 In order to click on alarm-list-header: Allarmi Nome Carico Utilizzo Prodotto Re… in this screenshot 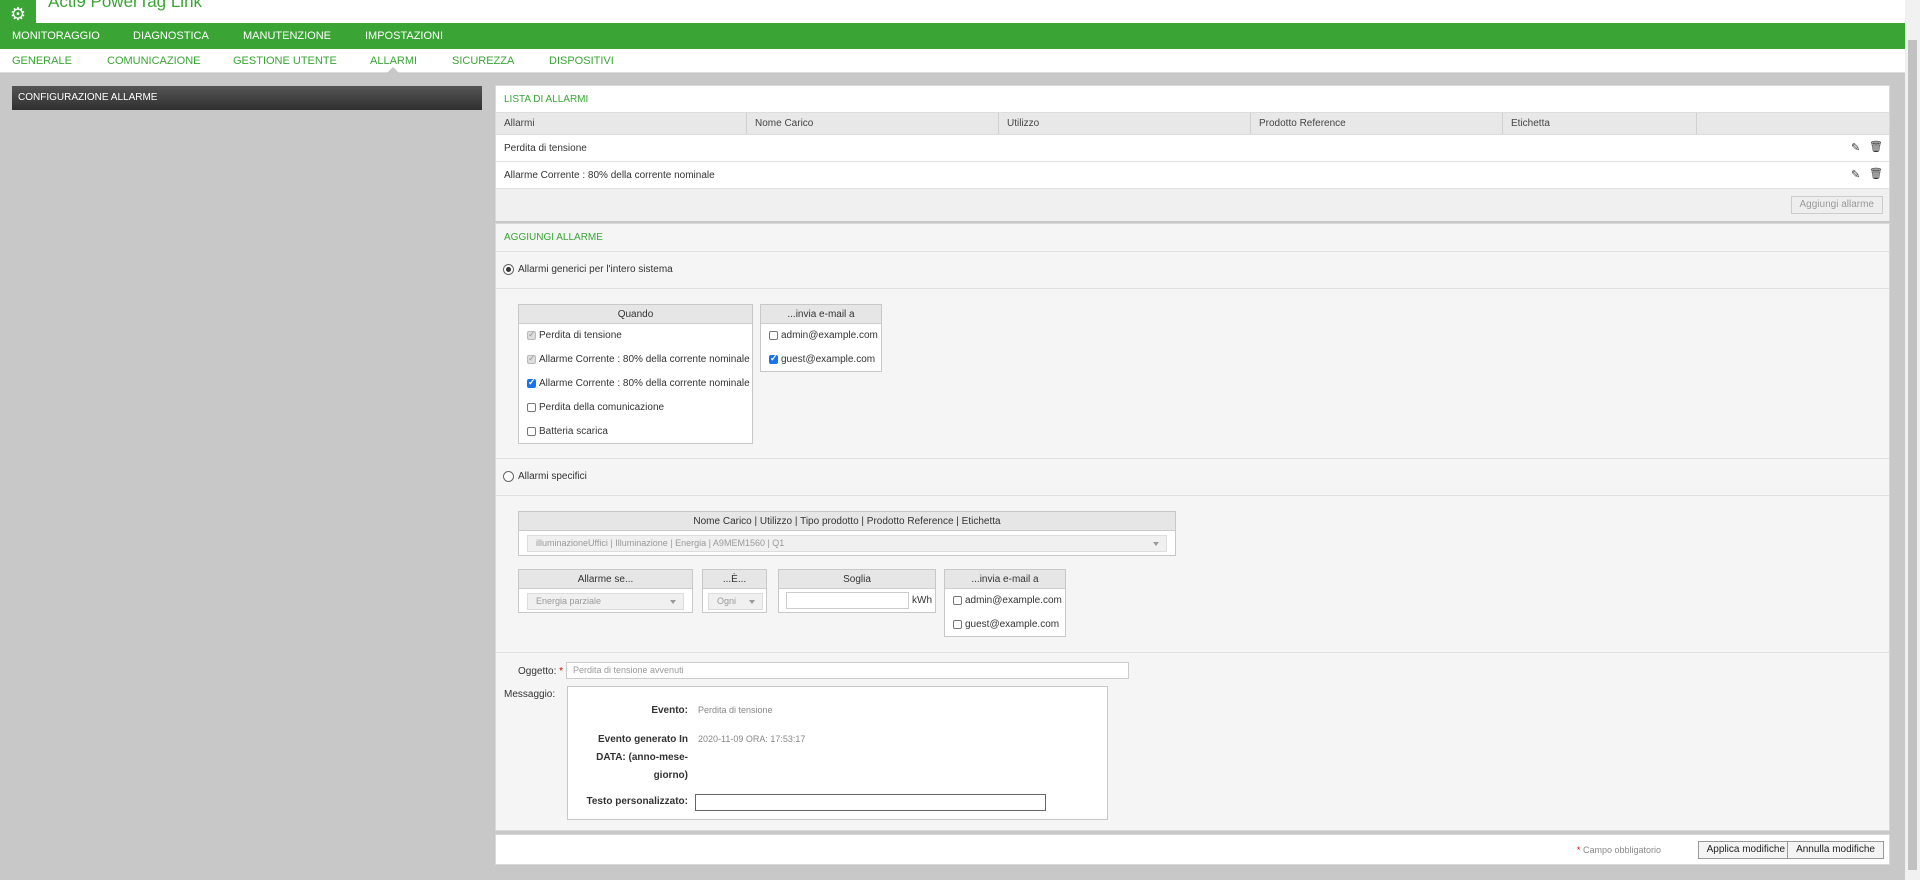, I will do `click(1192, 123)`.